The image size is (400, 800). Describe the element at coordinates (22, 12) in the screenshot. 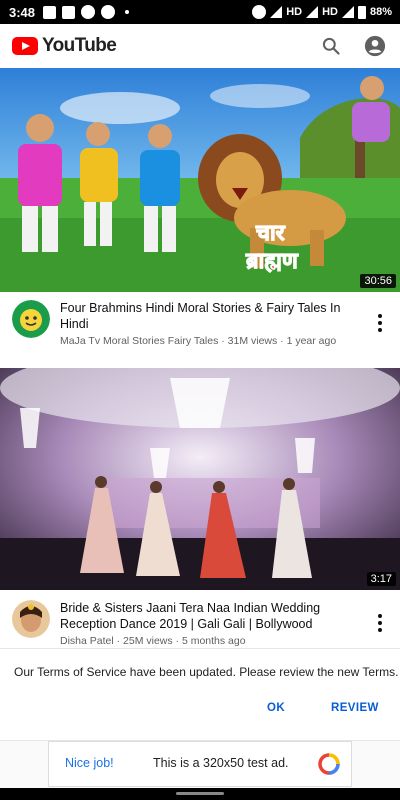

I see `status-time: 3:48` at that location.